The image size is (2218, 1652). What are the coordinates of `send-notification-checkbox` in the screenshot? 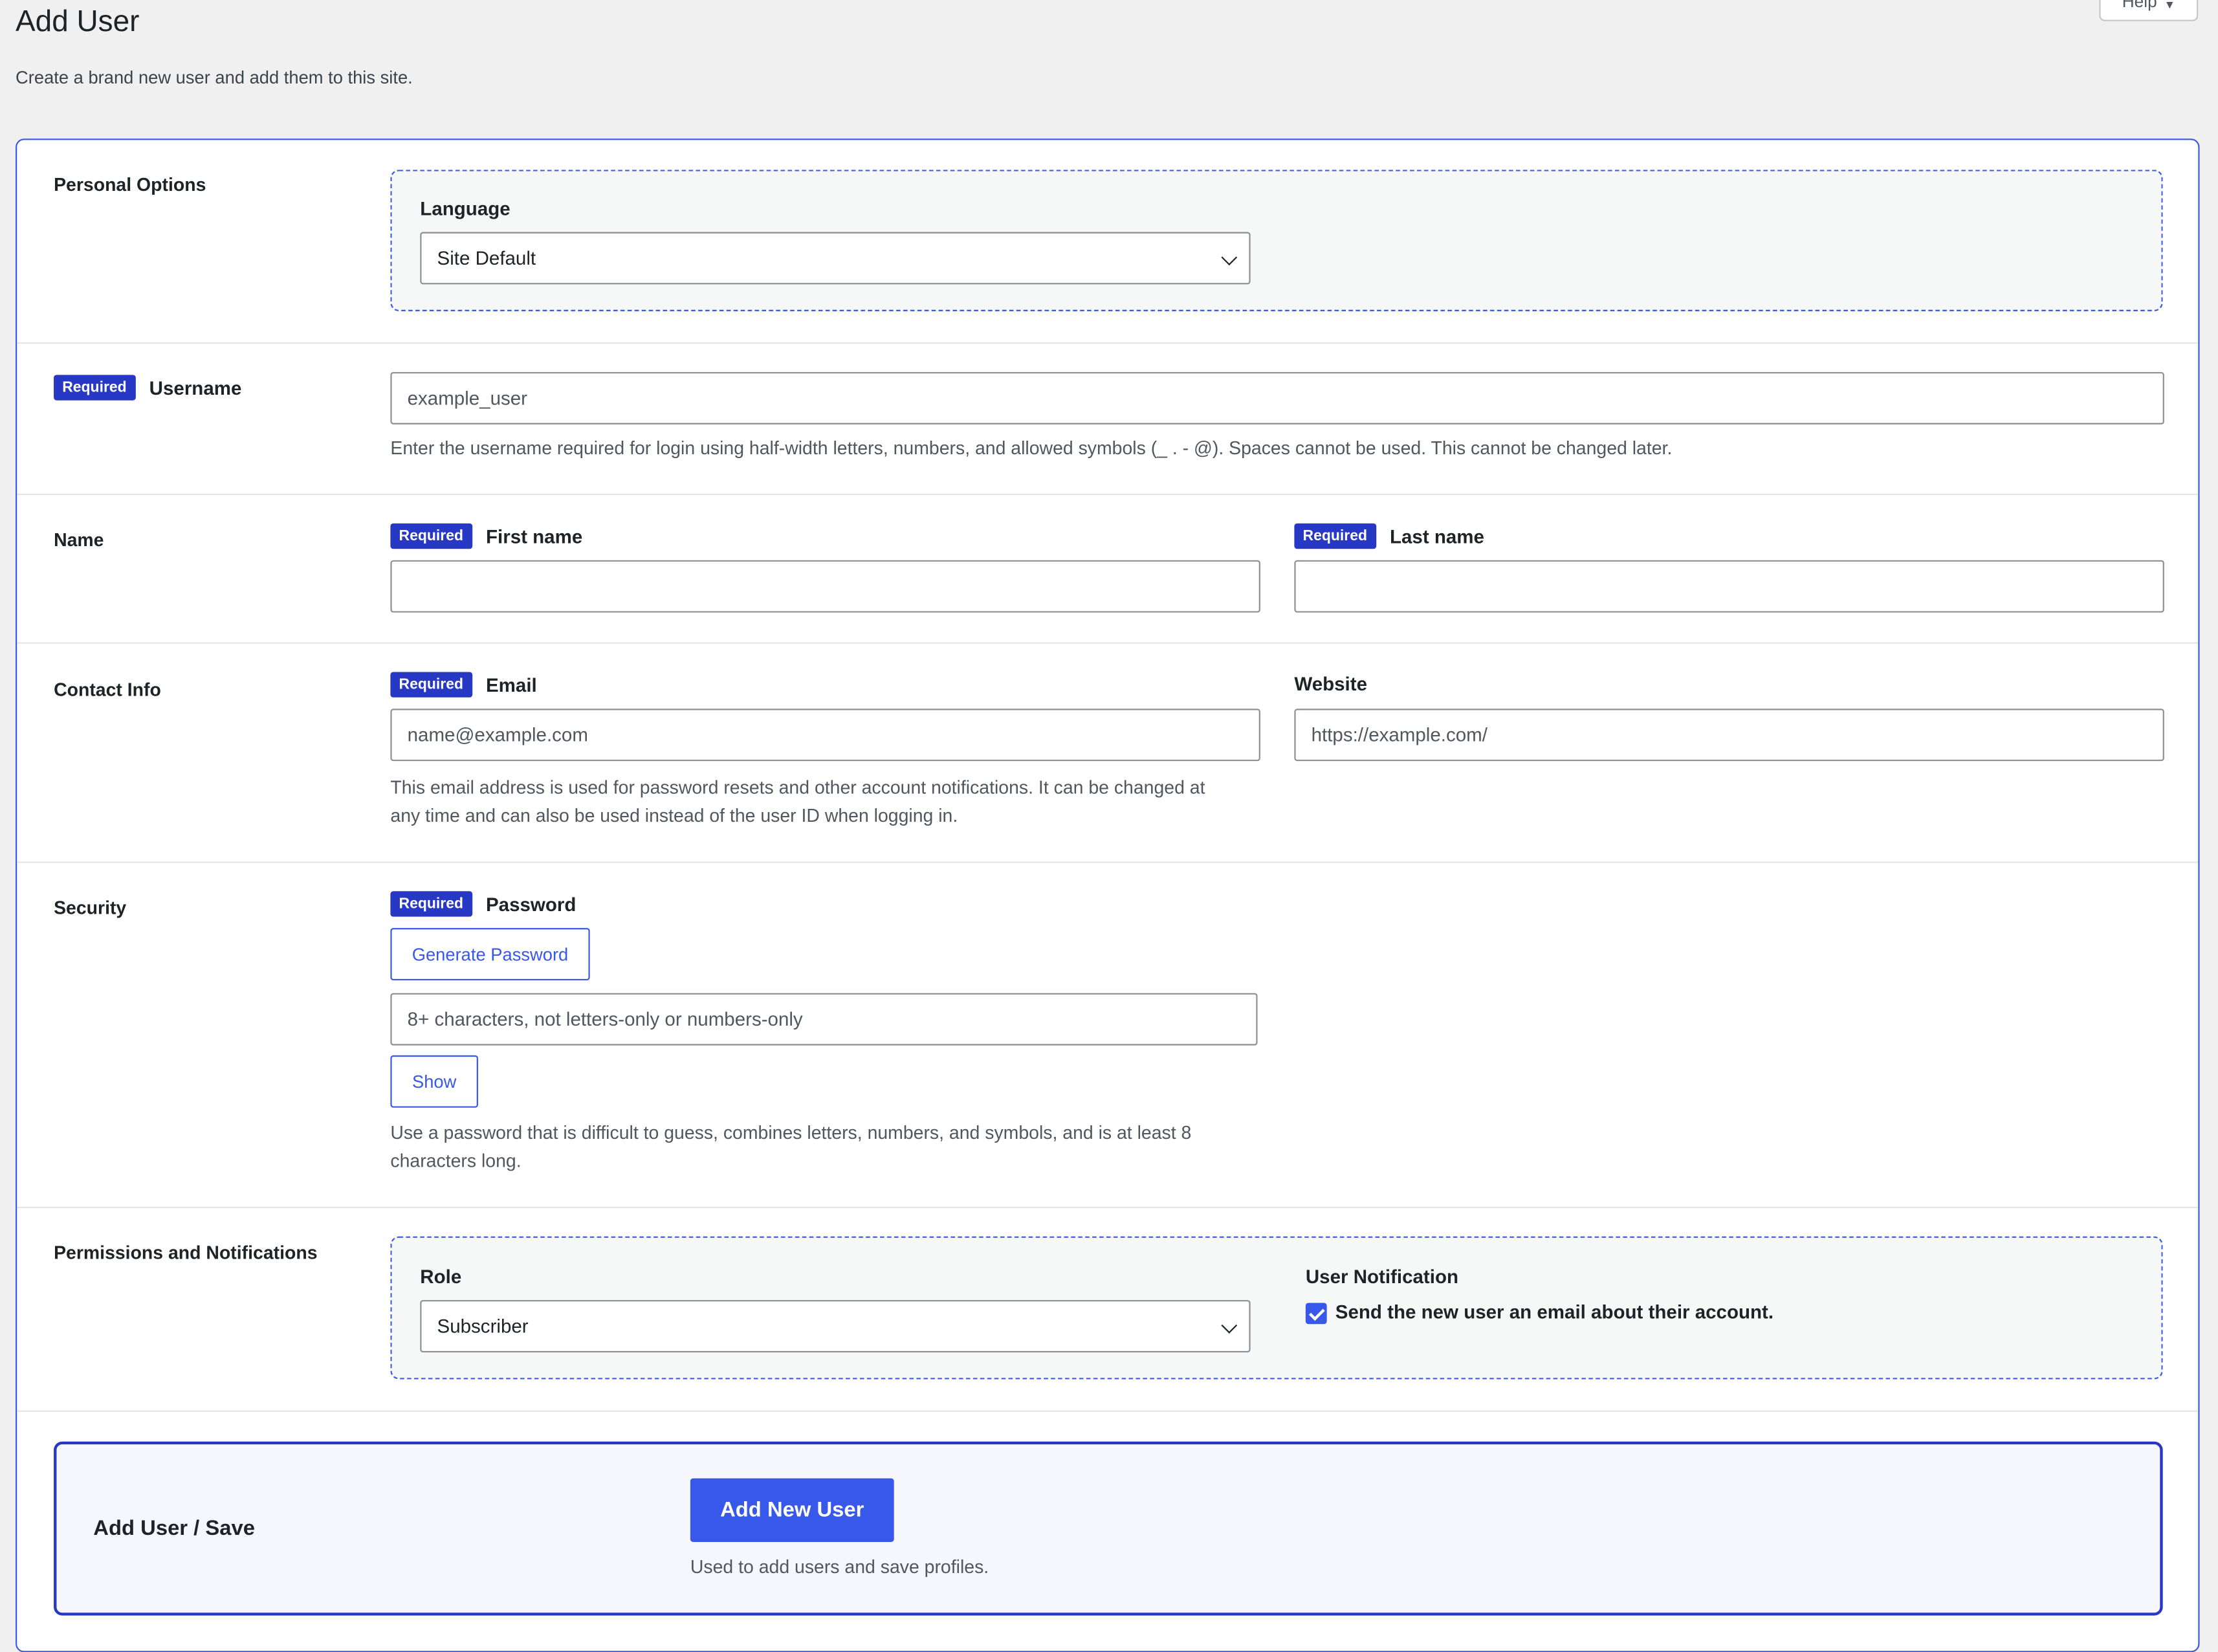 It's located at (1316, 1314).